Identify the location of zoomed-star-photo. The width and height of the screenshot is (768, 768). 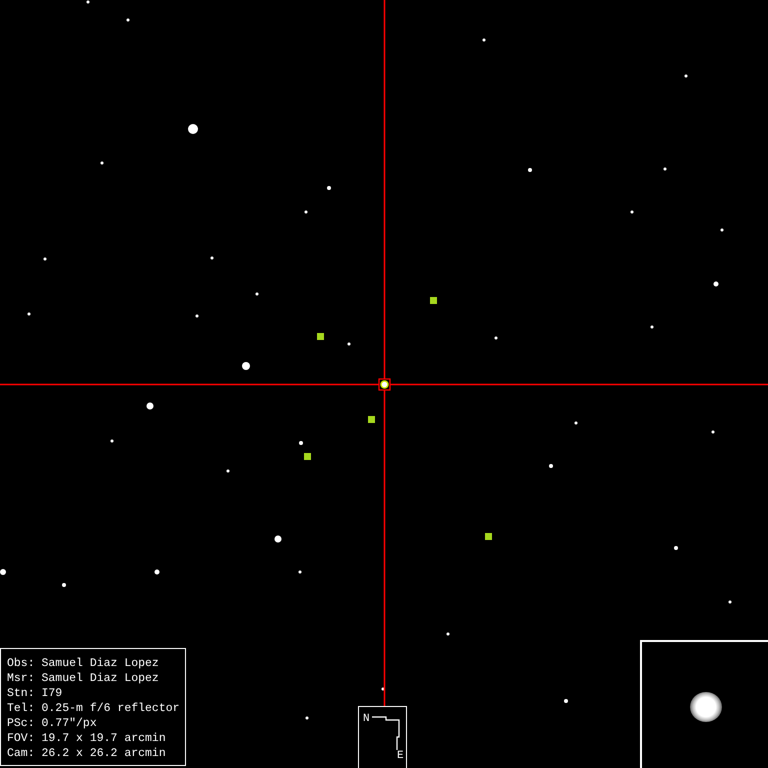
(706, 707).